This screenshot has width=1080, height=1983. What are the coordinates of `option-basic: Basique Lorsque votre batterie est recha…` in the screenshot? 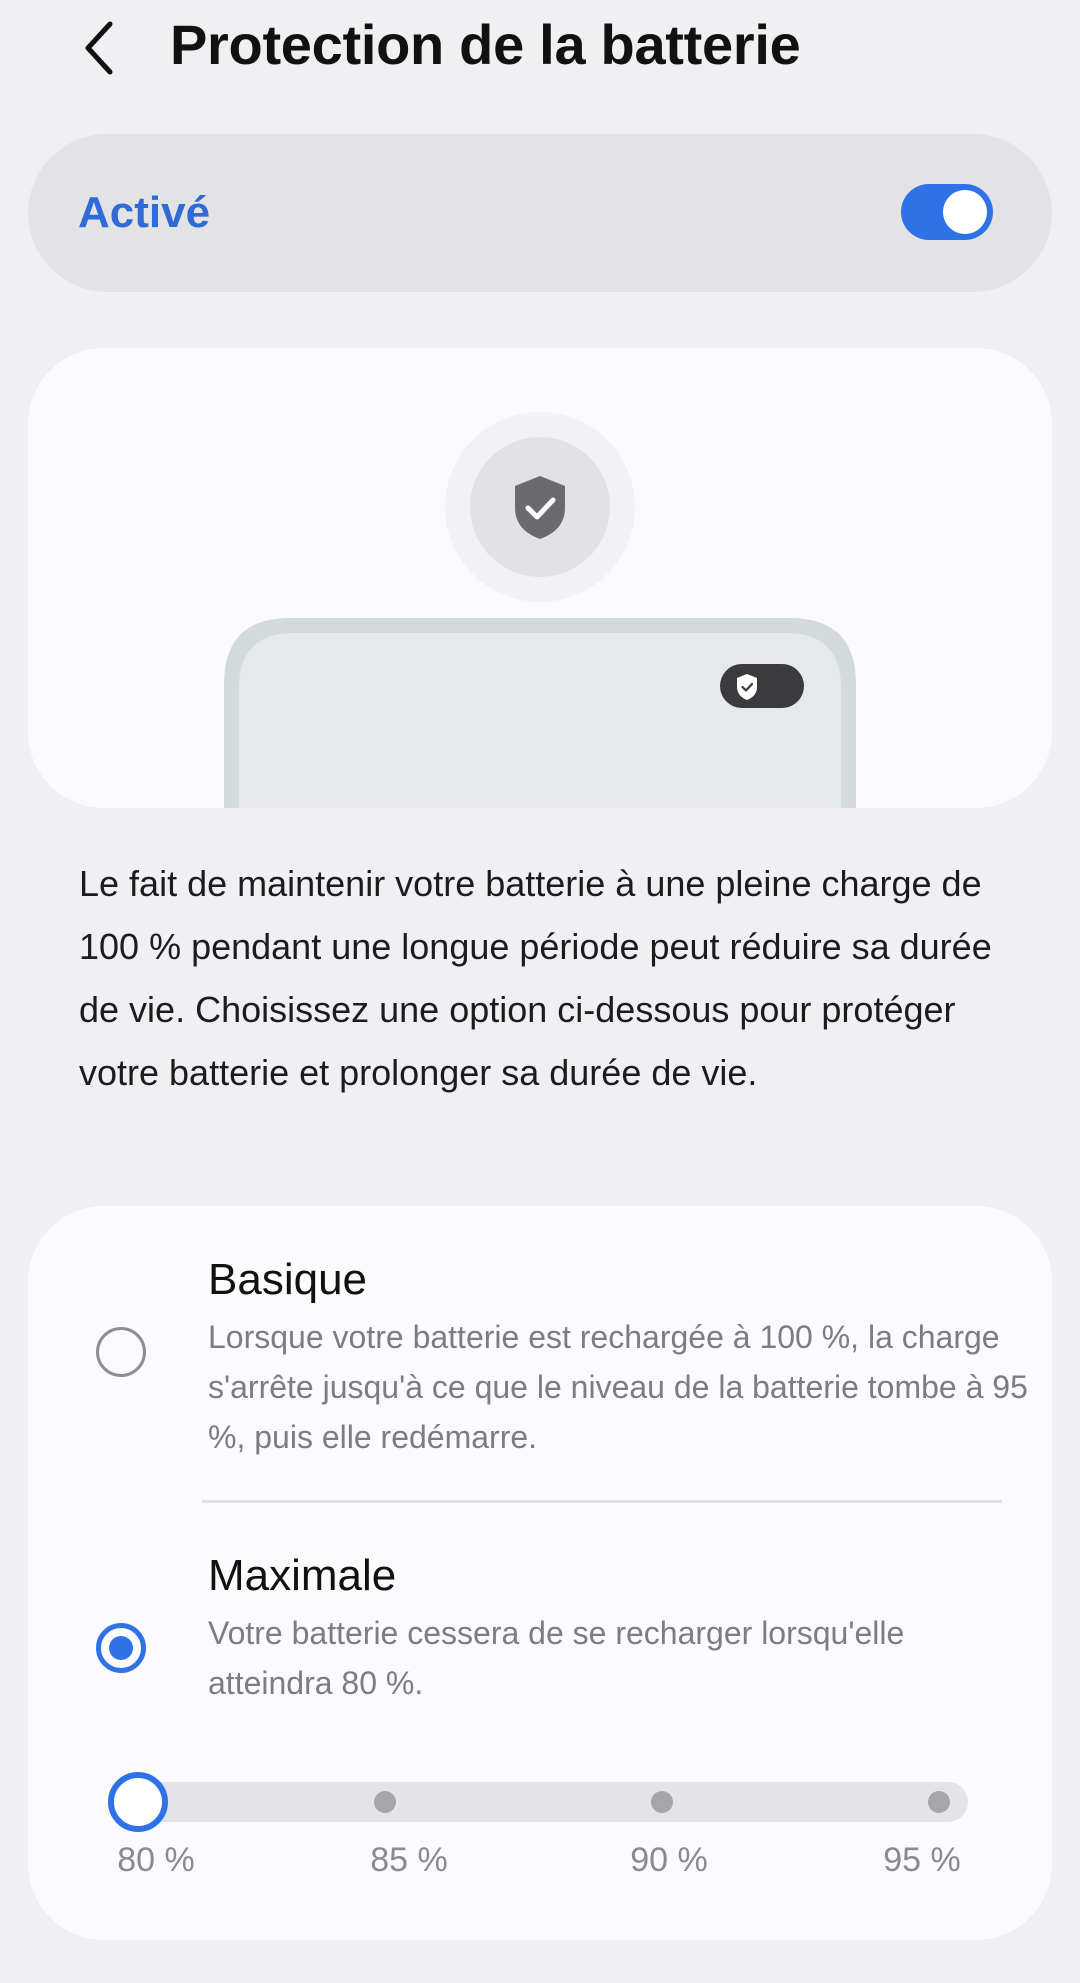 It's located at (540, 1351).